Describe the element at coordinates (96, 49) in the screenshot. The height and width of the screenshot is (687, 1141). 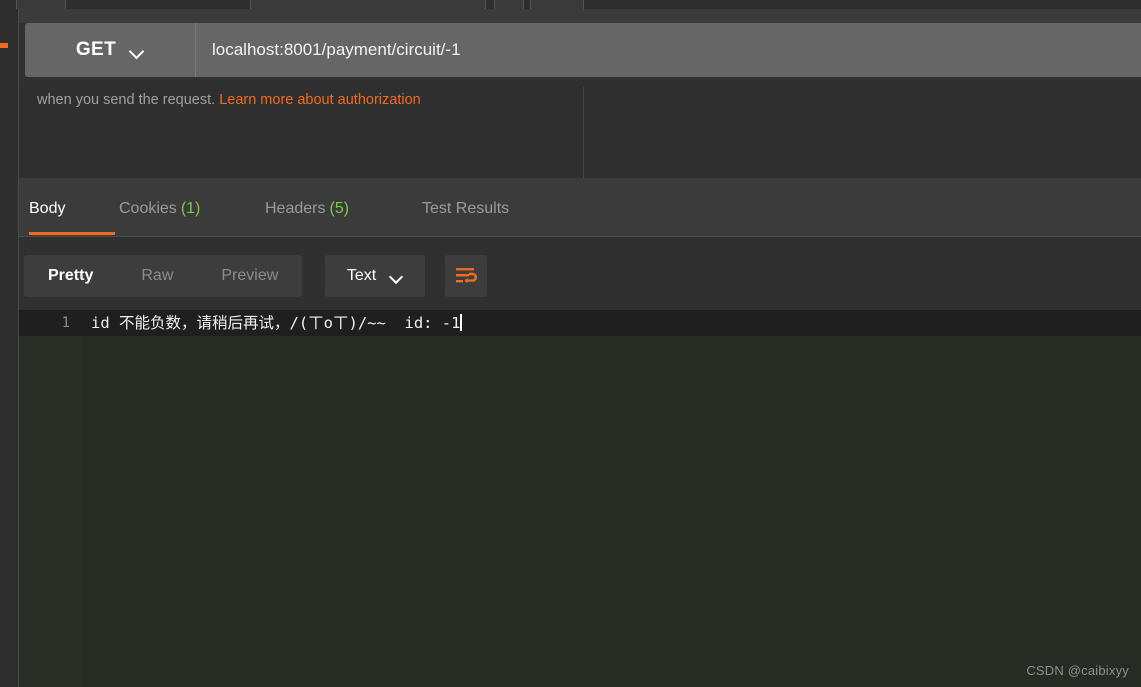
I see `http-method-label: GET` at that location.